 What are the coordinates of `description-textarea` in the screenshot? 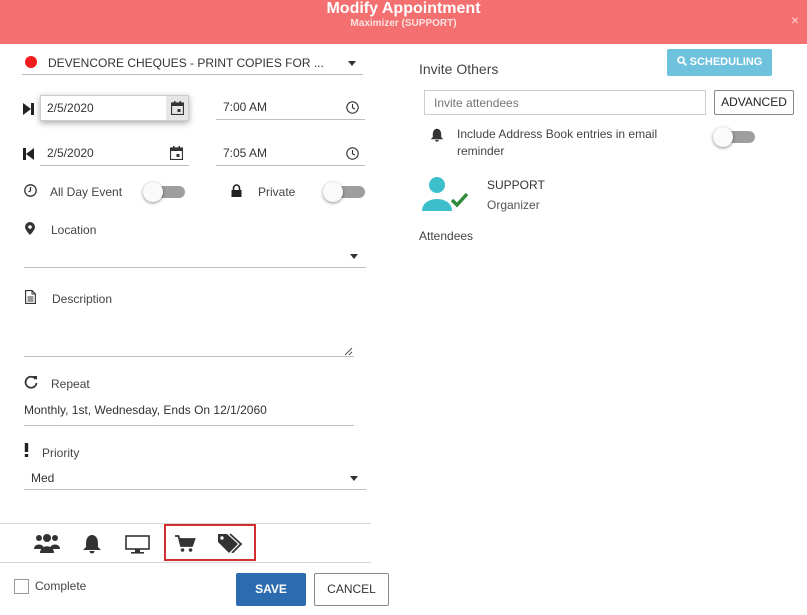 It's located at (189, 333).